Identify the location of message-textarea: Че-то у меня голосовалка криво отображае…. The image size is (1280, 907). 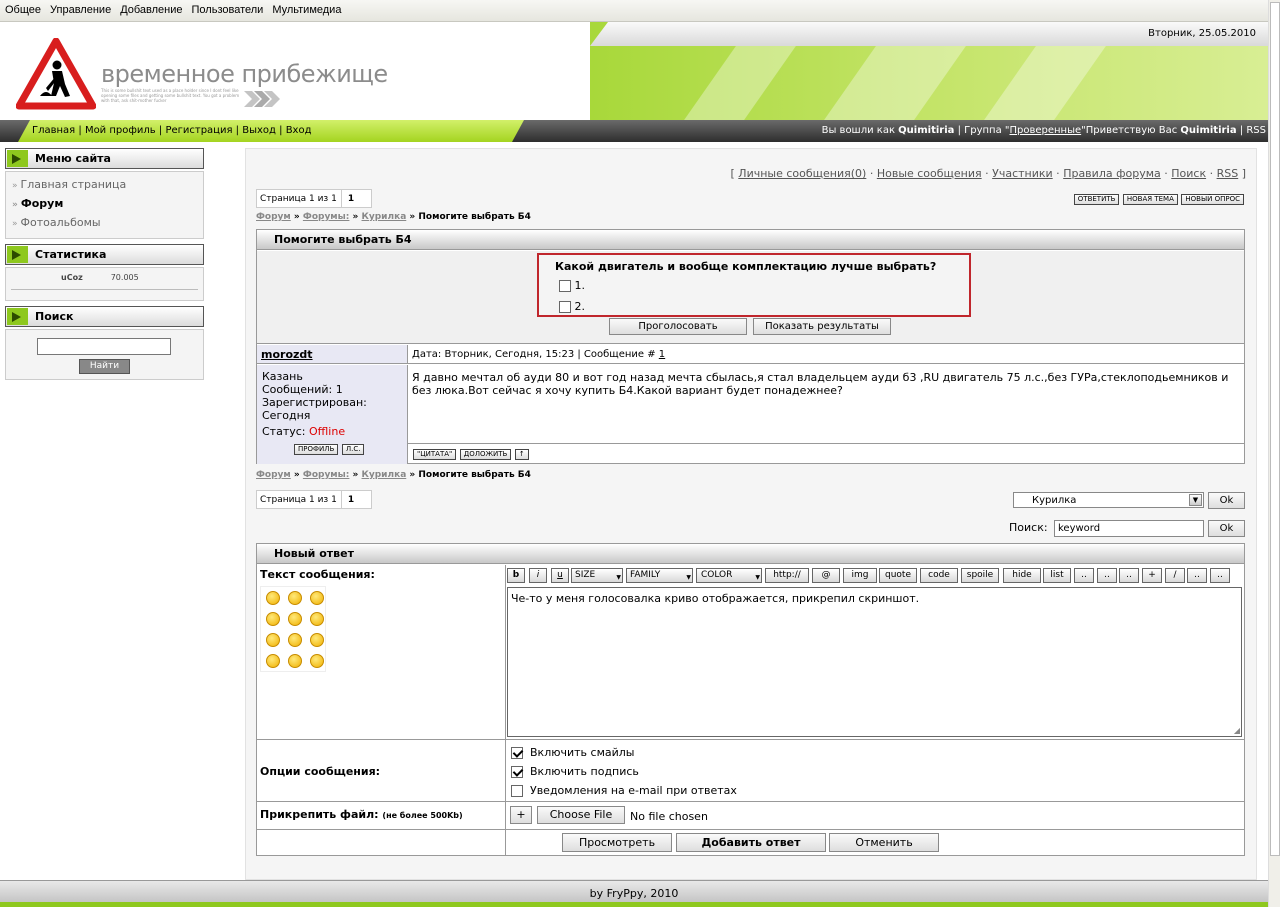
(874, 662).